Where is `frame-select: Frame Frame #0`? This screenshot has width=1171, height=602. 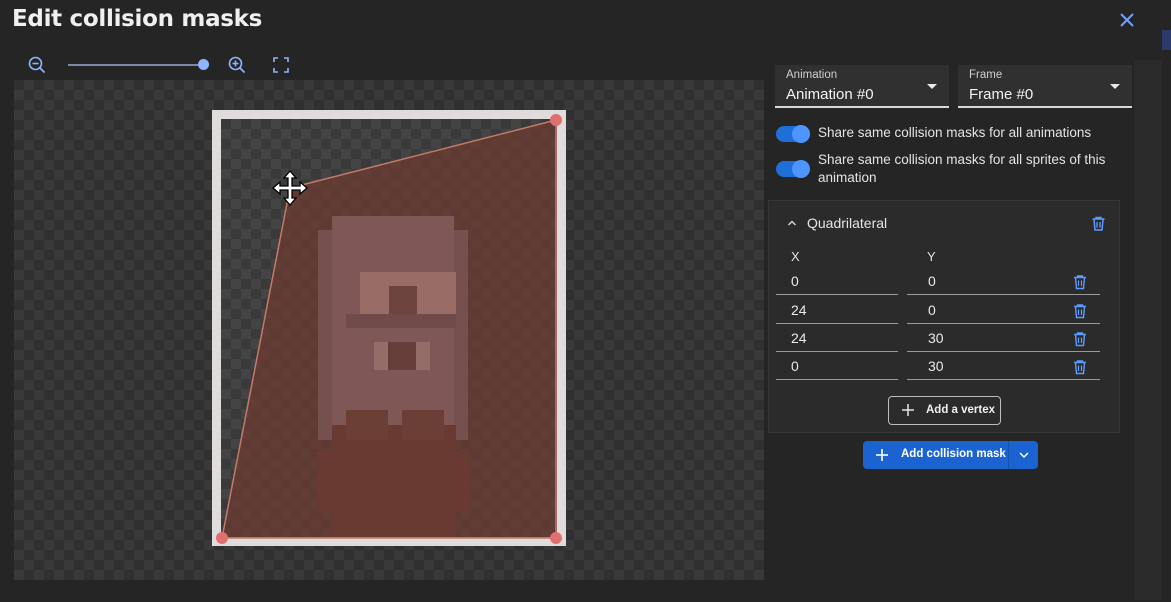
frame-select: Frame Frame #0 is located at coordinates (1045, 86).